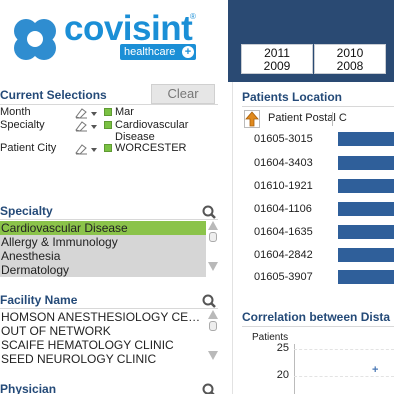 Image resolution: width=394 pixels, height=394 pixels. Describe the element at coordinates (375, 370) in the screenshot. I see `data-point: +` at that location.